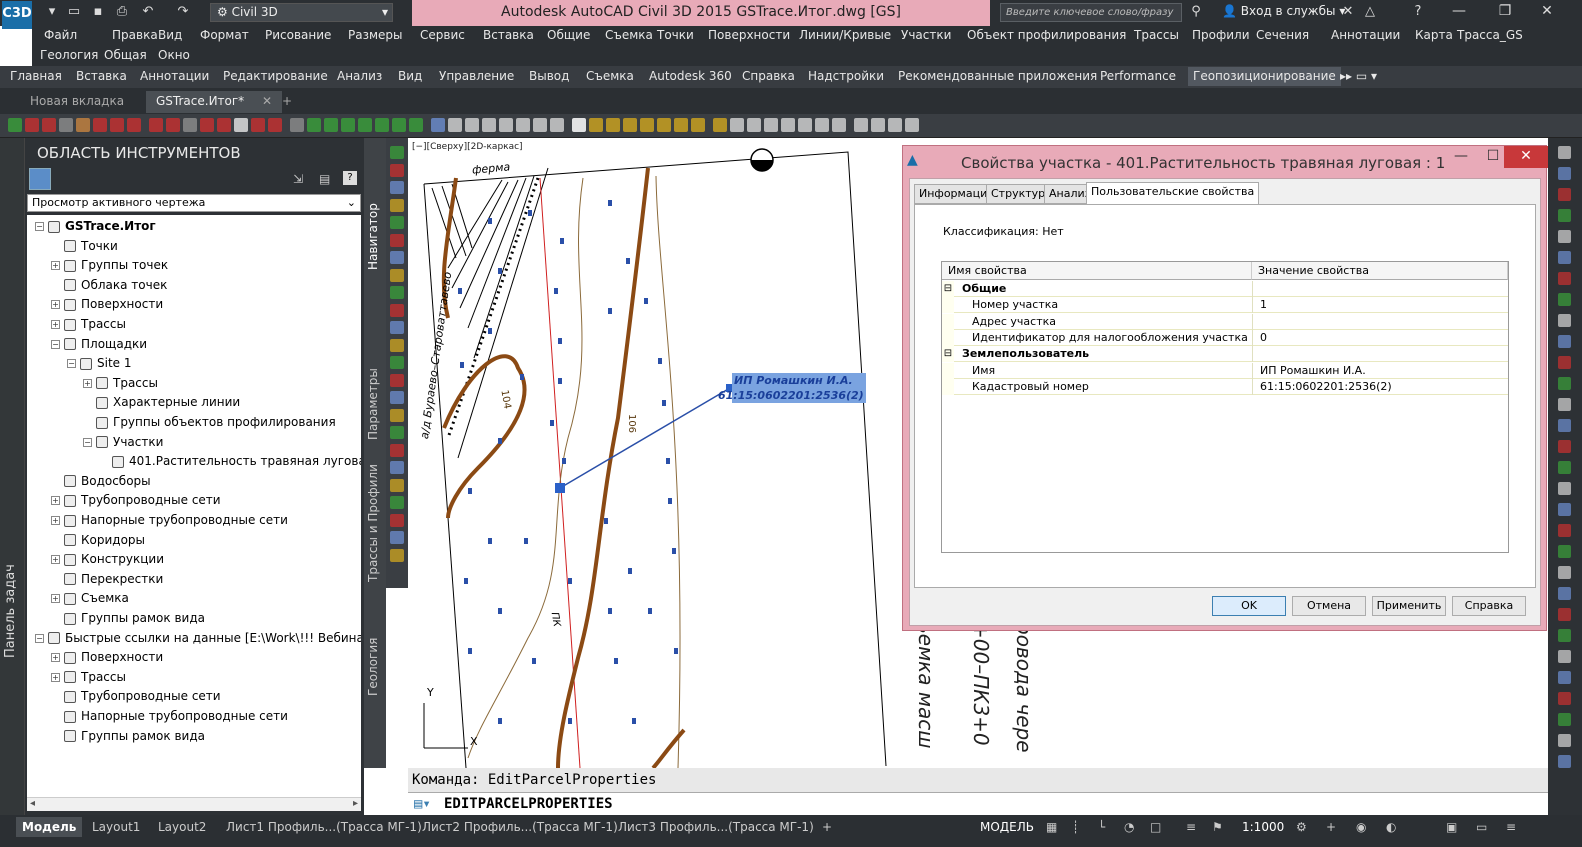 The image size is (1582, 847). I want to click on menu-item: Рисование, so click(298, 35).